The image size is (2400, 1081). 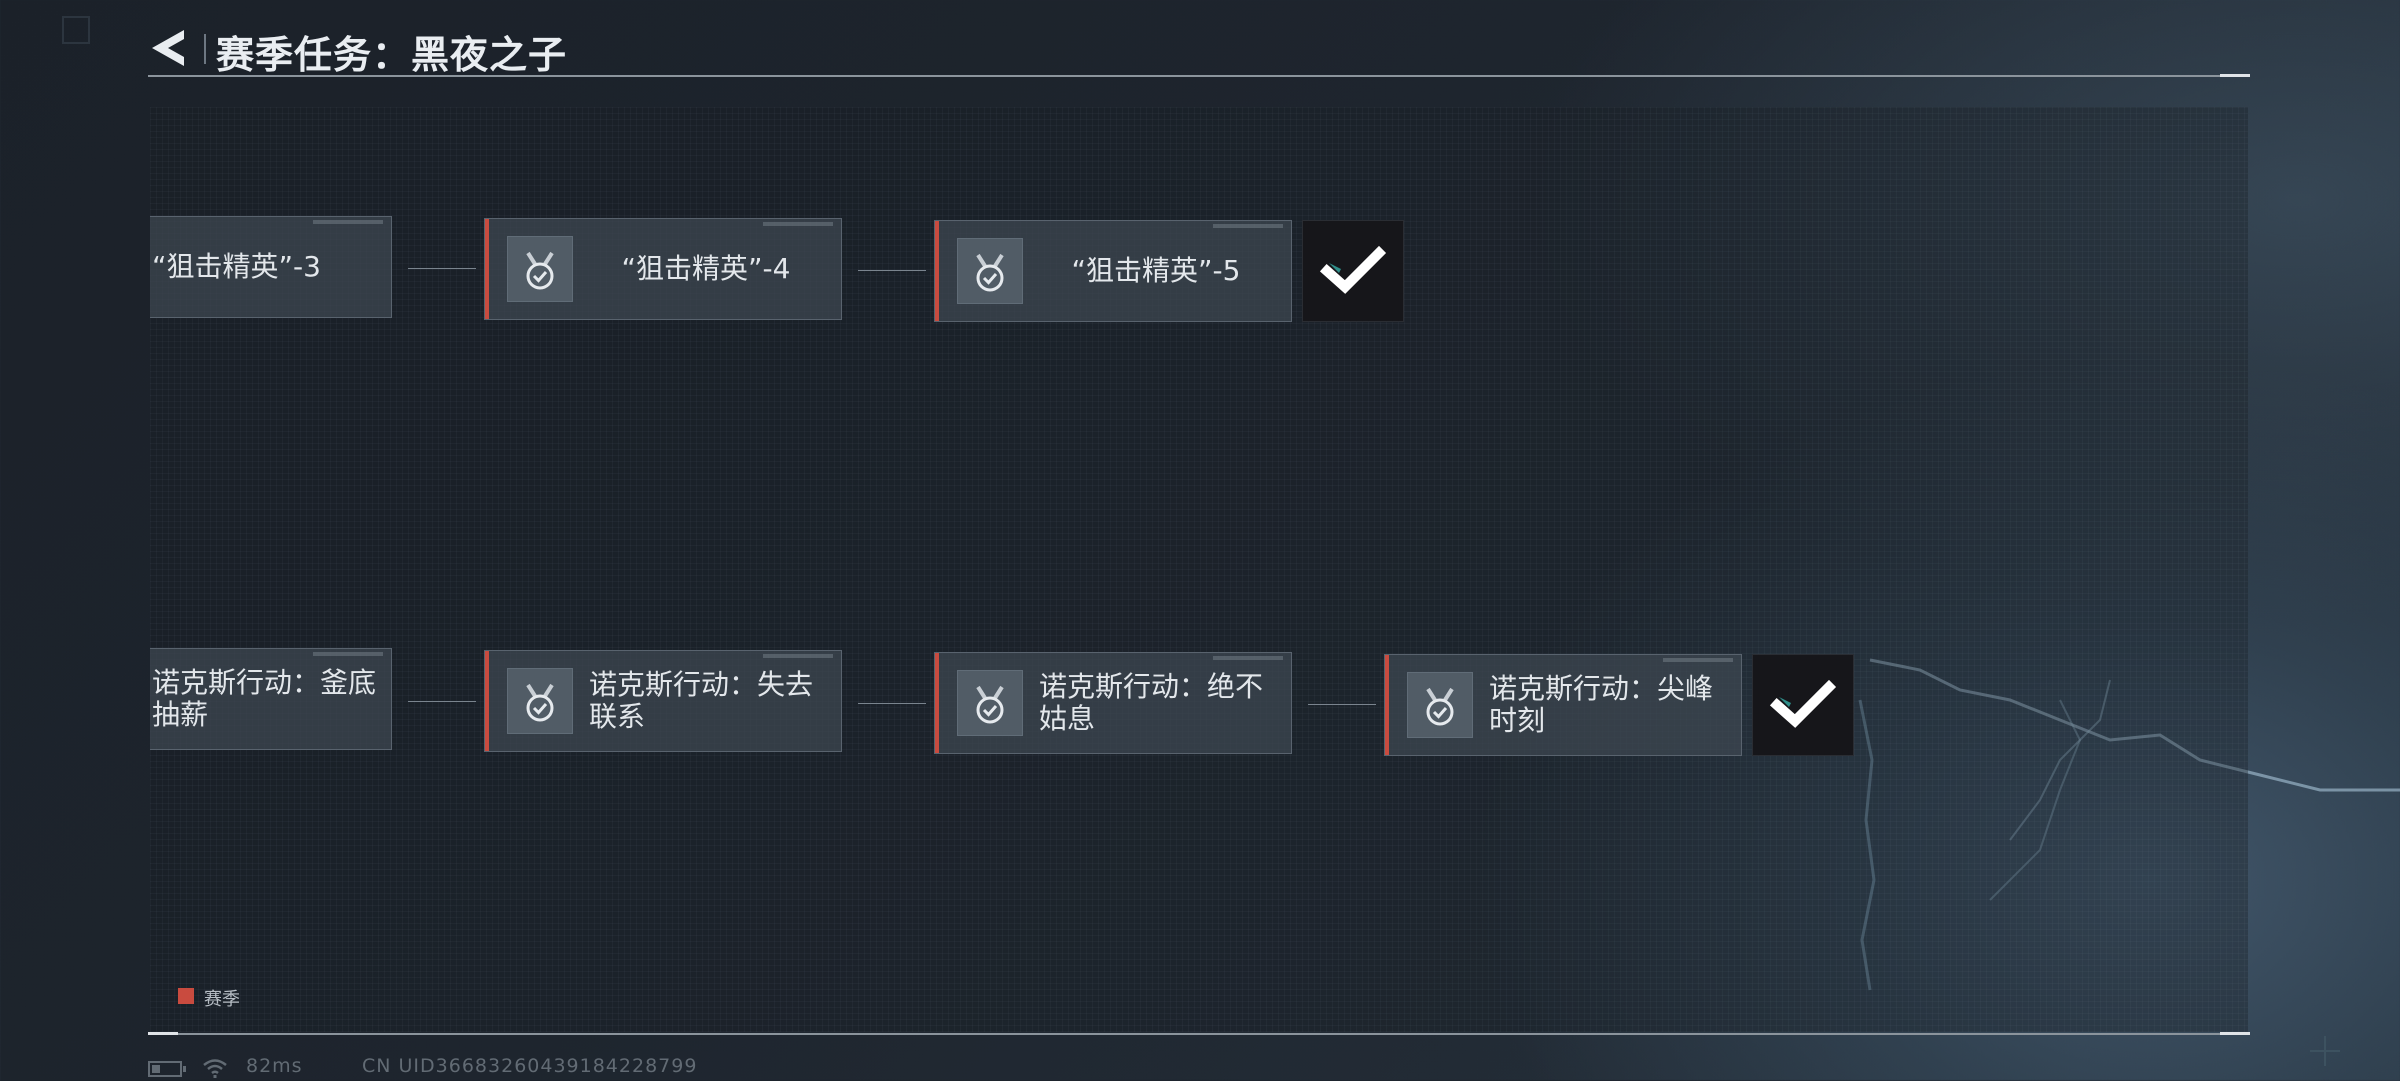 What do you see at coordinates (156, 1069) in the screenshot?
I see `battery-level` at bounding box center [156, 1069].